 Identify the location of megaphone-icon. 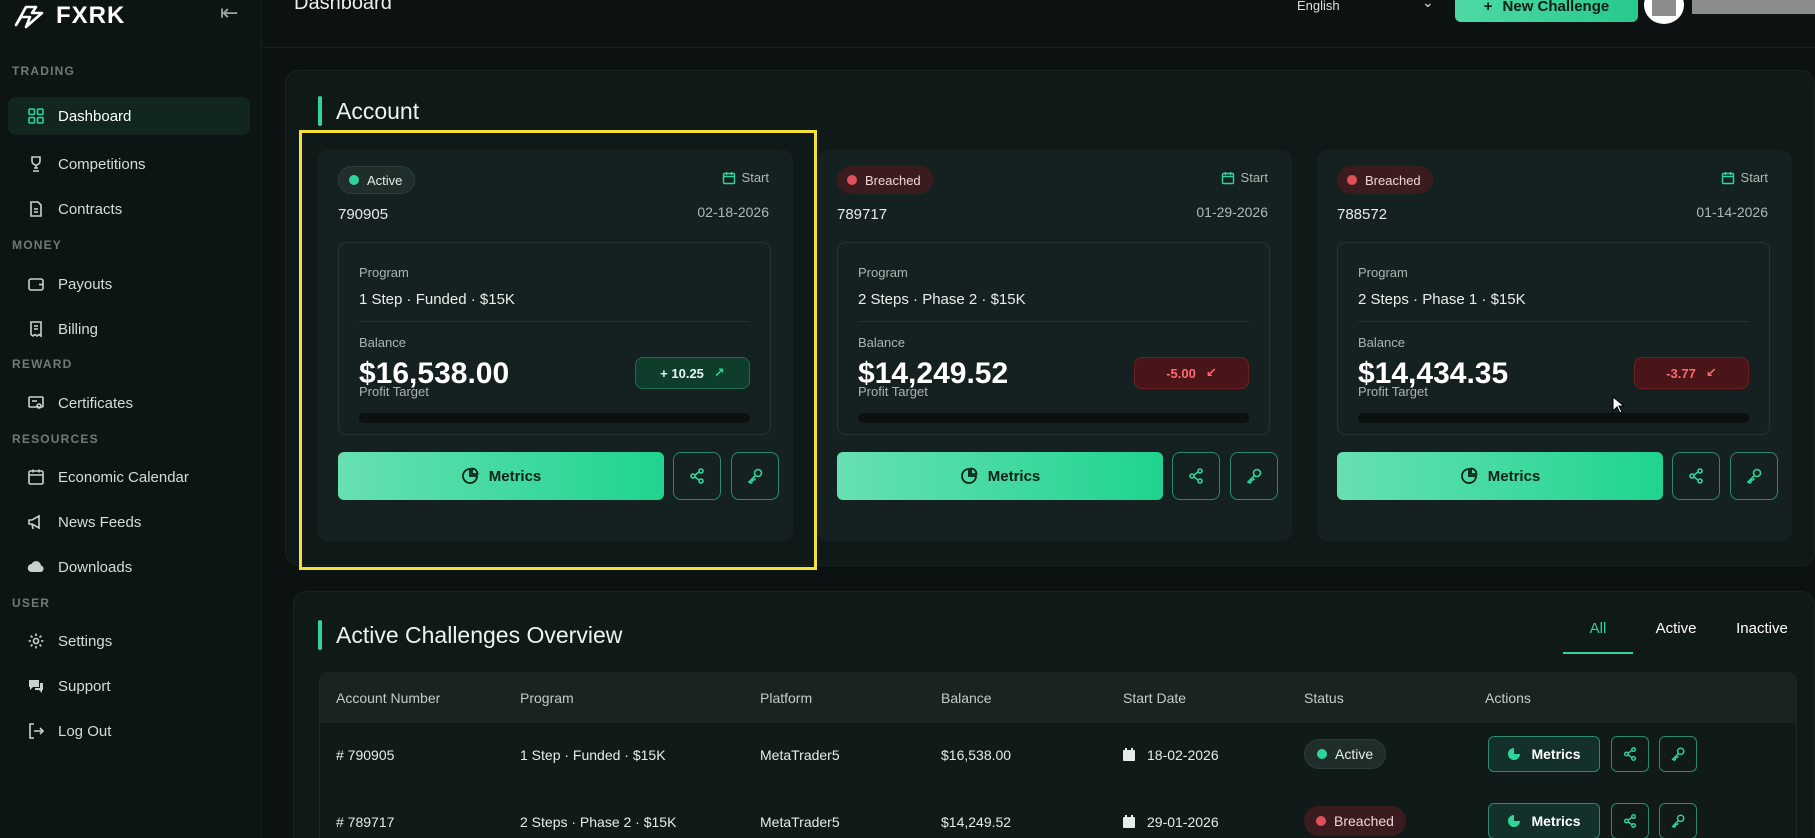
(36, 522).